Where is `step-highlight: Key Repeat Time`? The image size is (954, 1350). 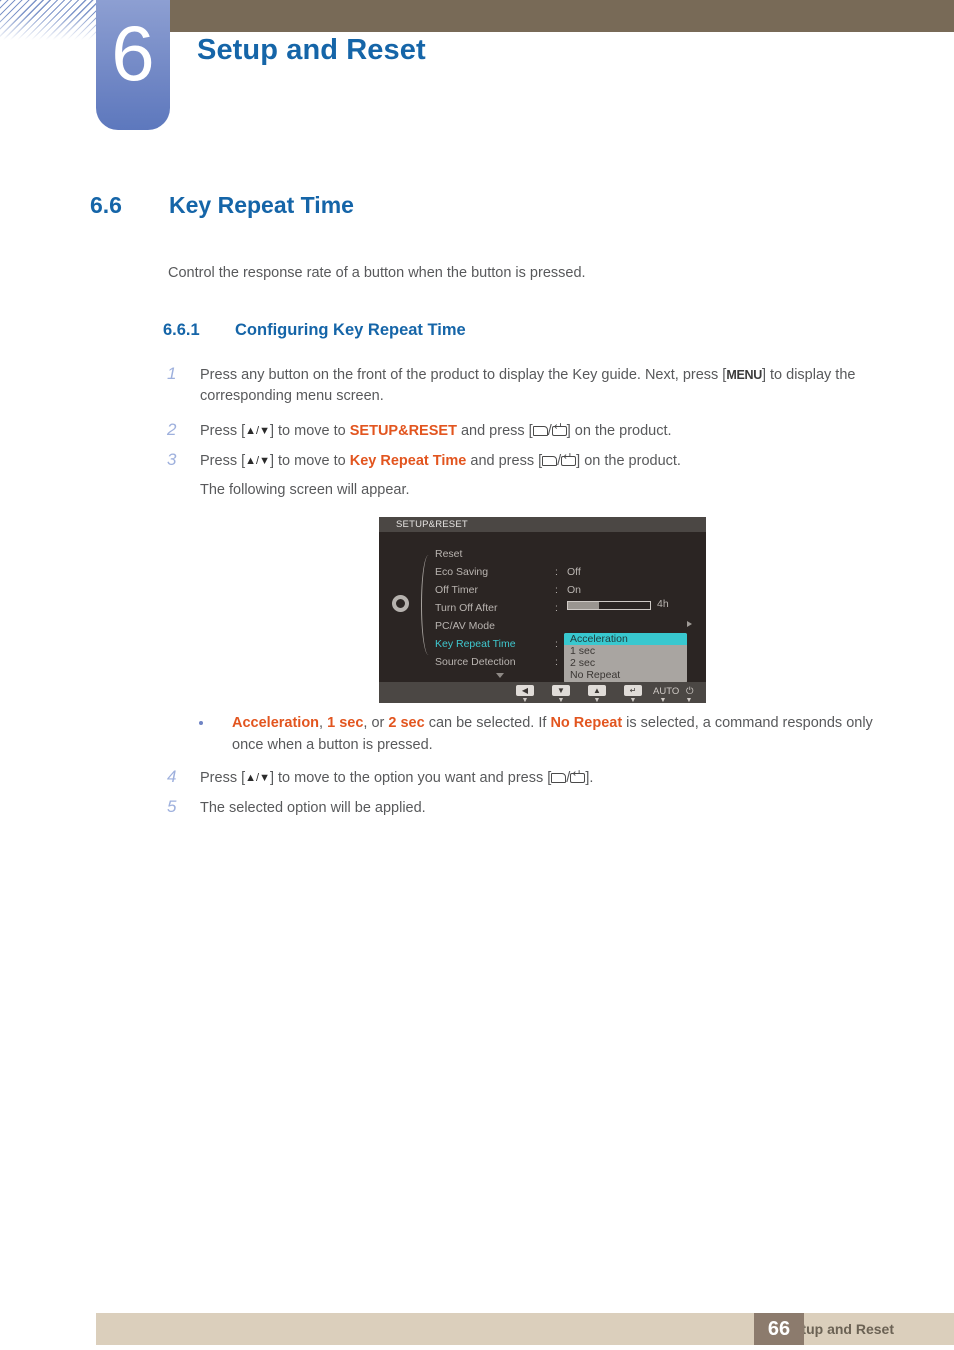 step-highlight: Key Repeat Time is located at coordinates (408, 461).